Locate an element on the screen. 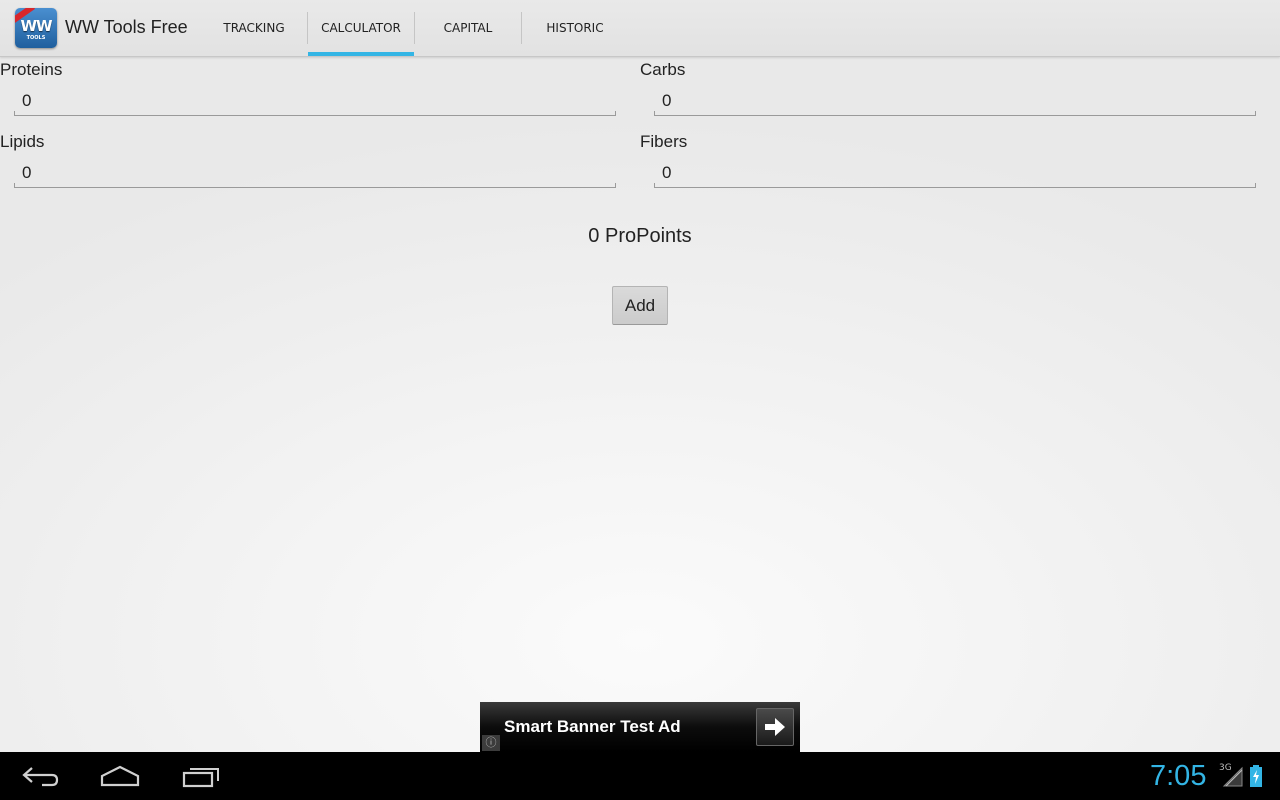  carbs-underline is located at coordinates (955, 113).